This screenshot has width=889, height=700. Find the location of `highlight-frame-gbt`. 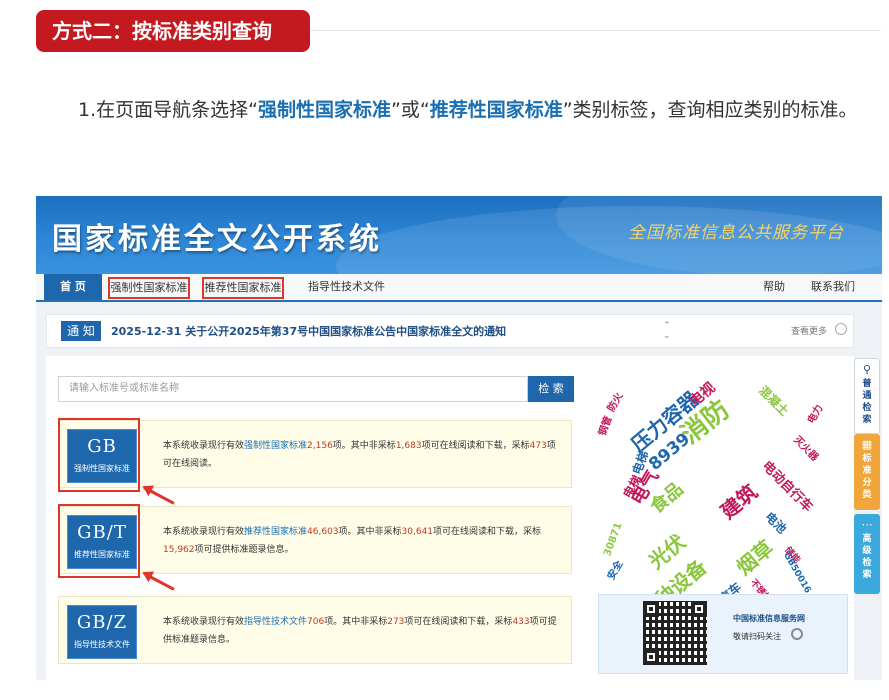

highlight-frame-gbt is located at coordinates (99, 541).